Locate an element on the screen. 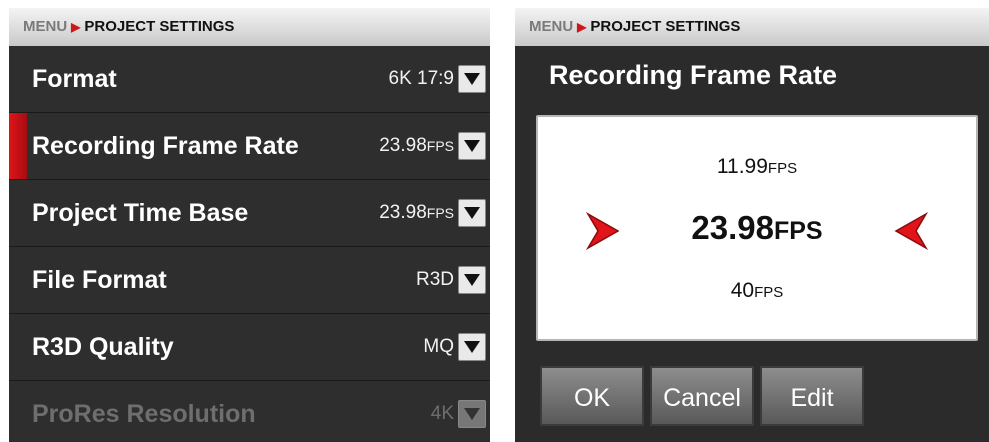 The image size is (989, 442). menu-row-format: Format 6K 17:9 is located at coordinates (249, 79).